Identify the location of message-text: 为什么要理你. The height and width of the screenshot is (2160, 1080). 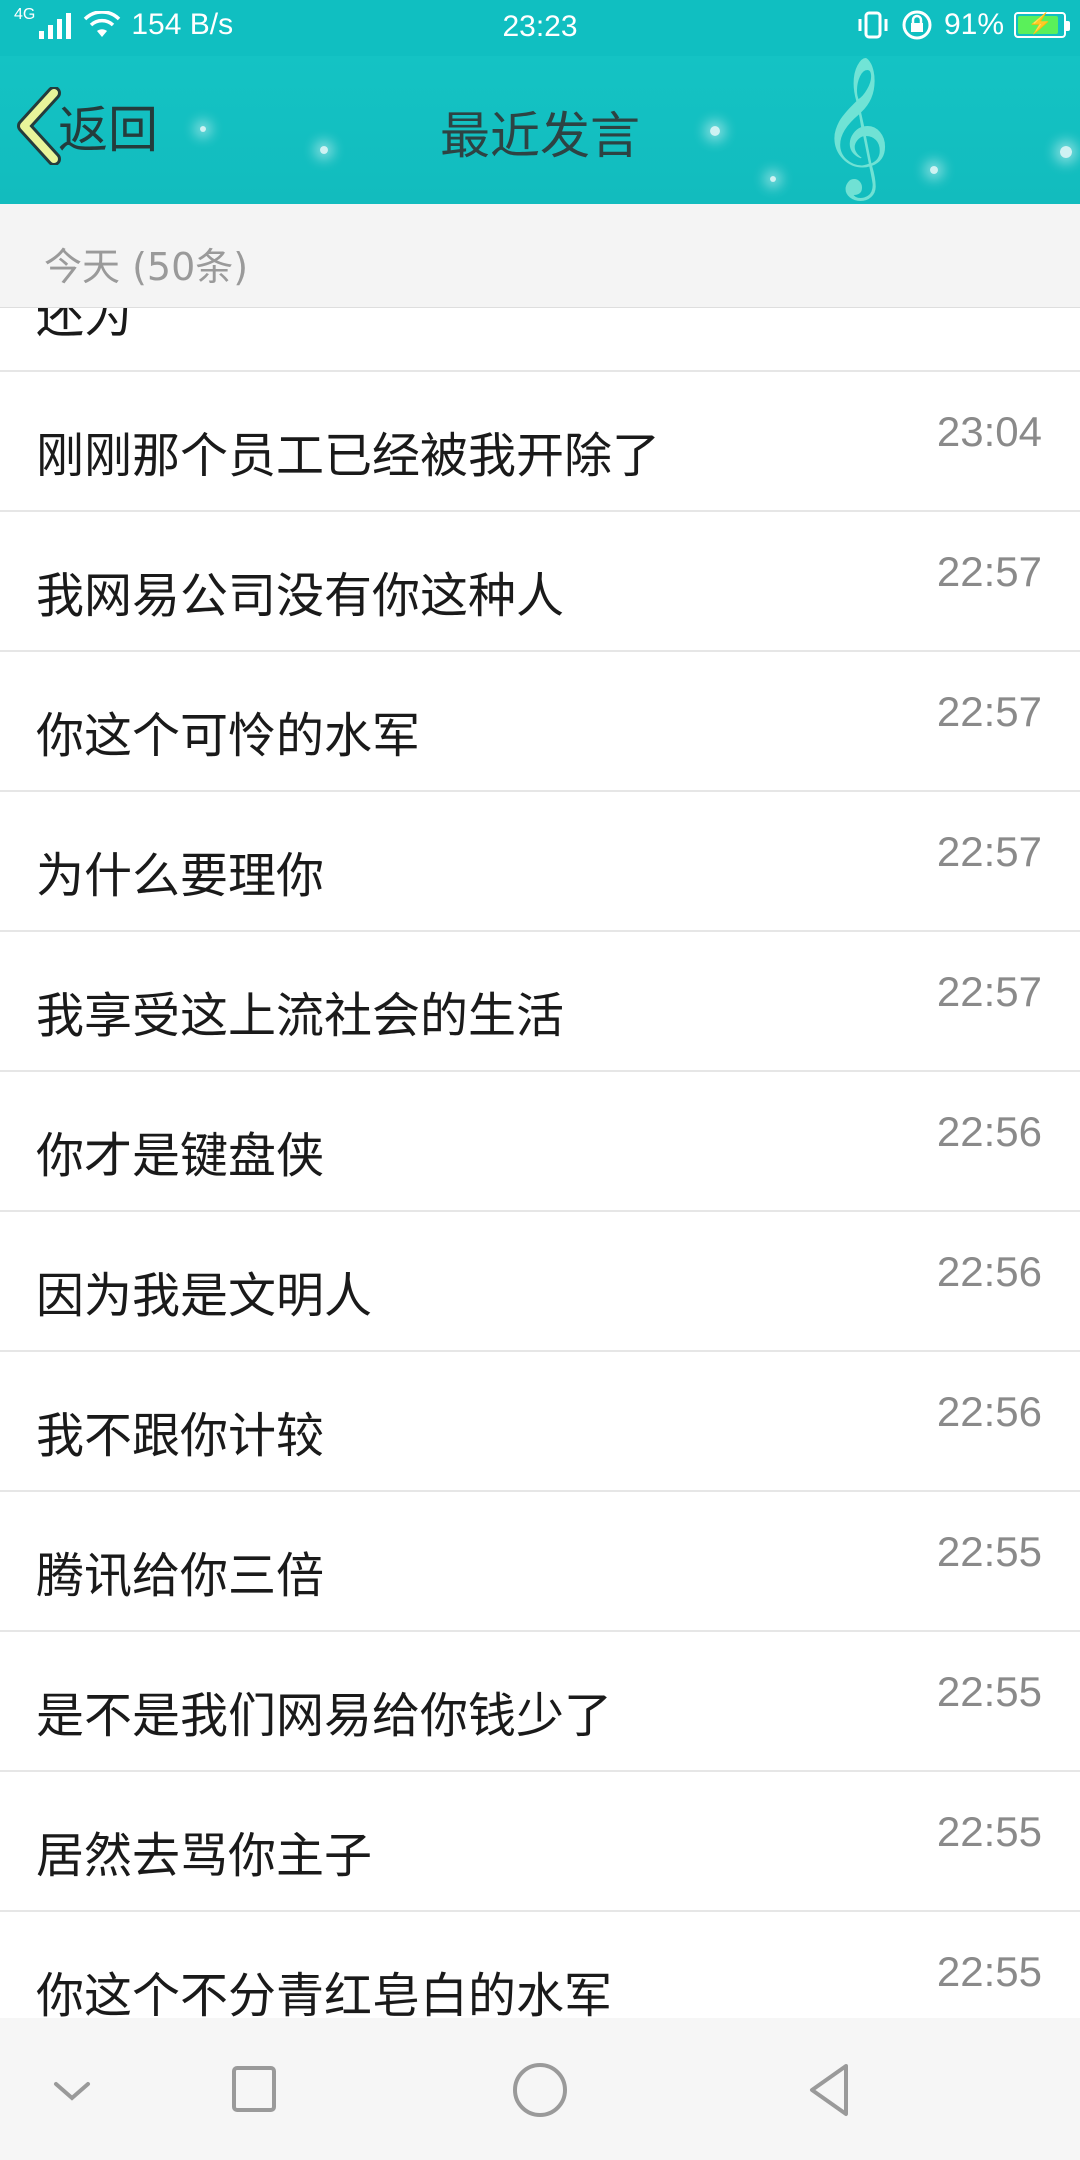
(180, 876).